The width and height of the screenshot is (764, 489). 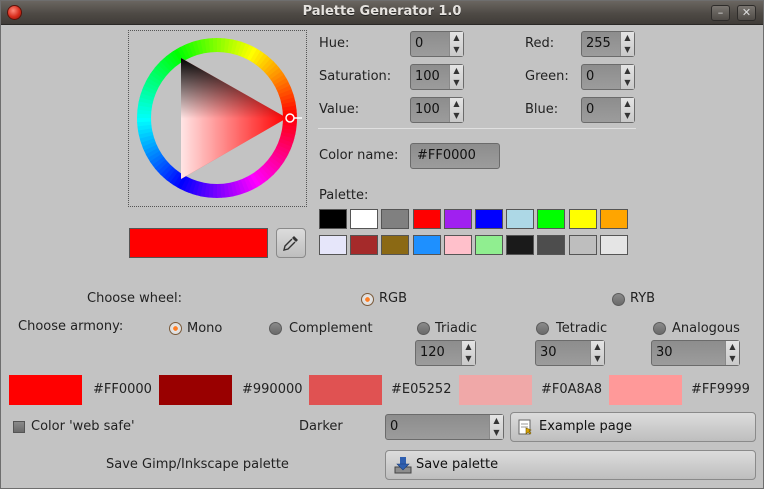 I want to click on radio-analogous-label: Analogous, so click(x=706, y=328).